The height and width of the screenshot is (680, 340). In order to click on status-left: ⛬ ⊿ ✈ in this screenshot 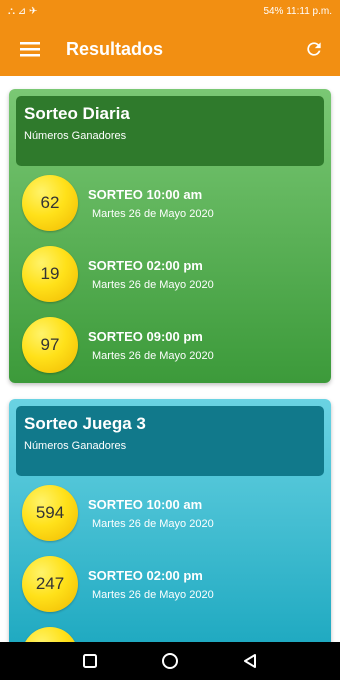, I will do `click(22, 11)`.